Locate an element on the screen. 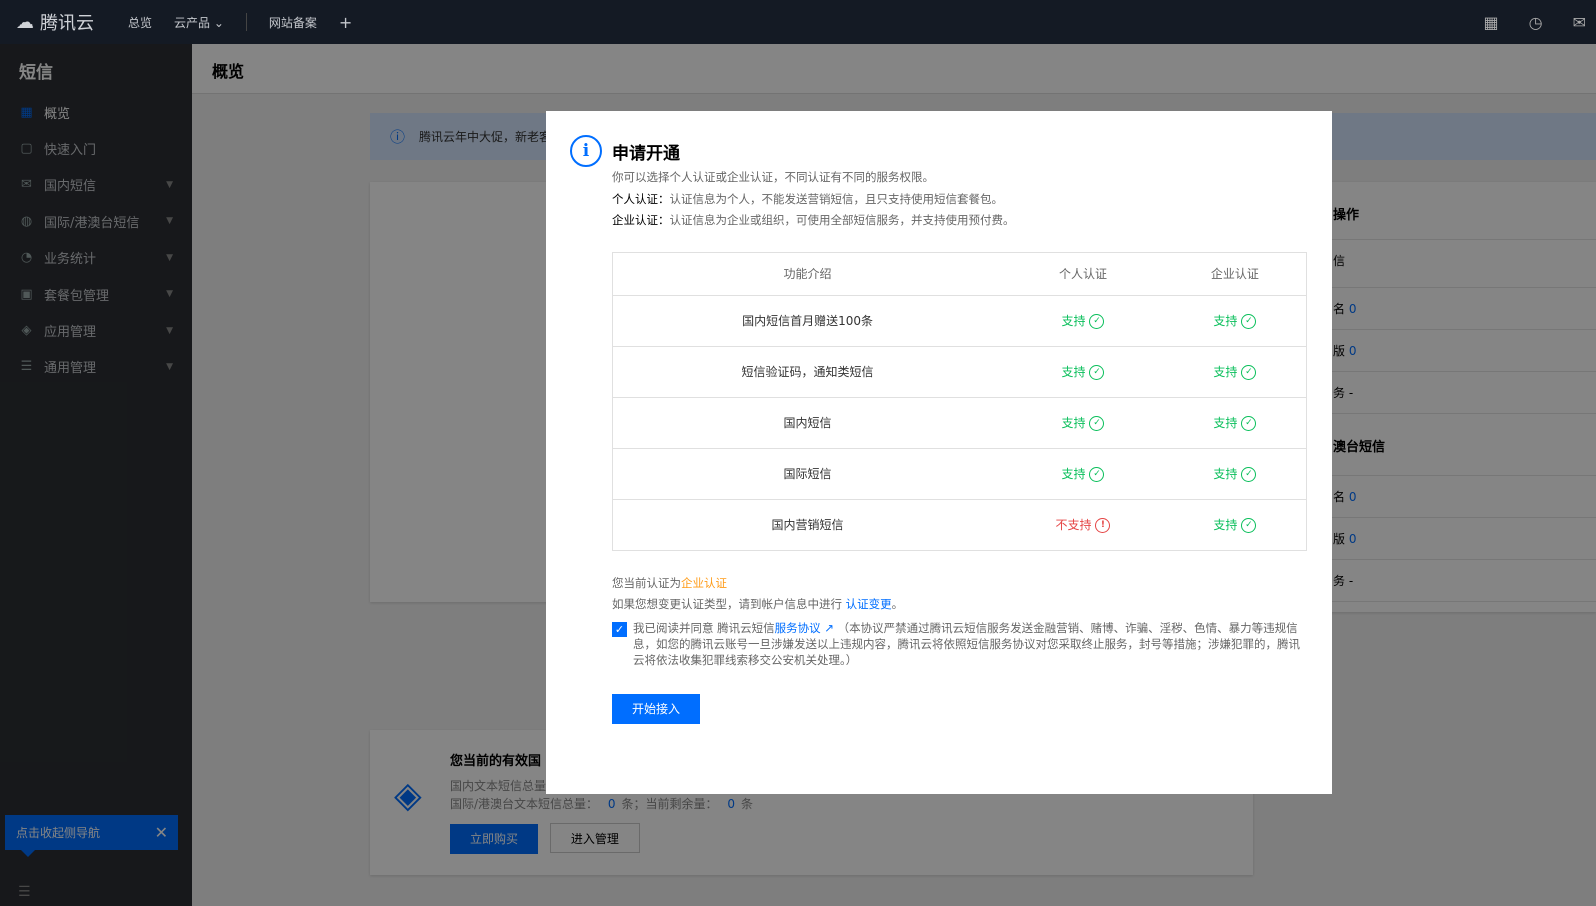 This screenshot has width=1596, height=906. external-link-icon: ↗ is located at coordinates (829, 628).